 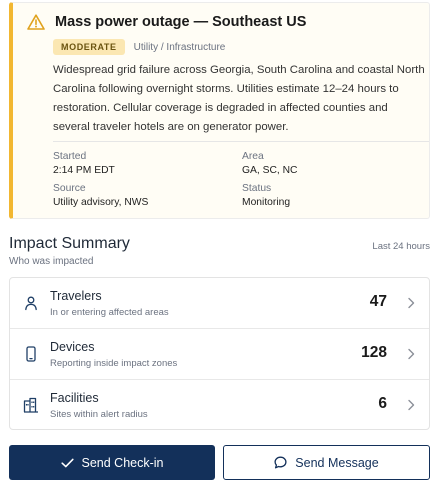 What do you see at coordinates (67, 462) in the screenshot?
I see `check-icon` at bounding box center [67, 462].